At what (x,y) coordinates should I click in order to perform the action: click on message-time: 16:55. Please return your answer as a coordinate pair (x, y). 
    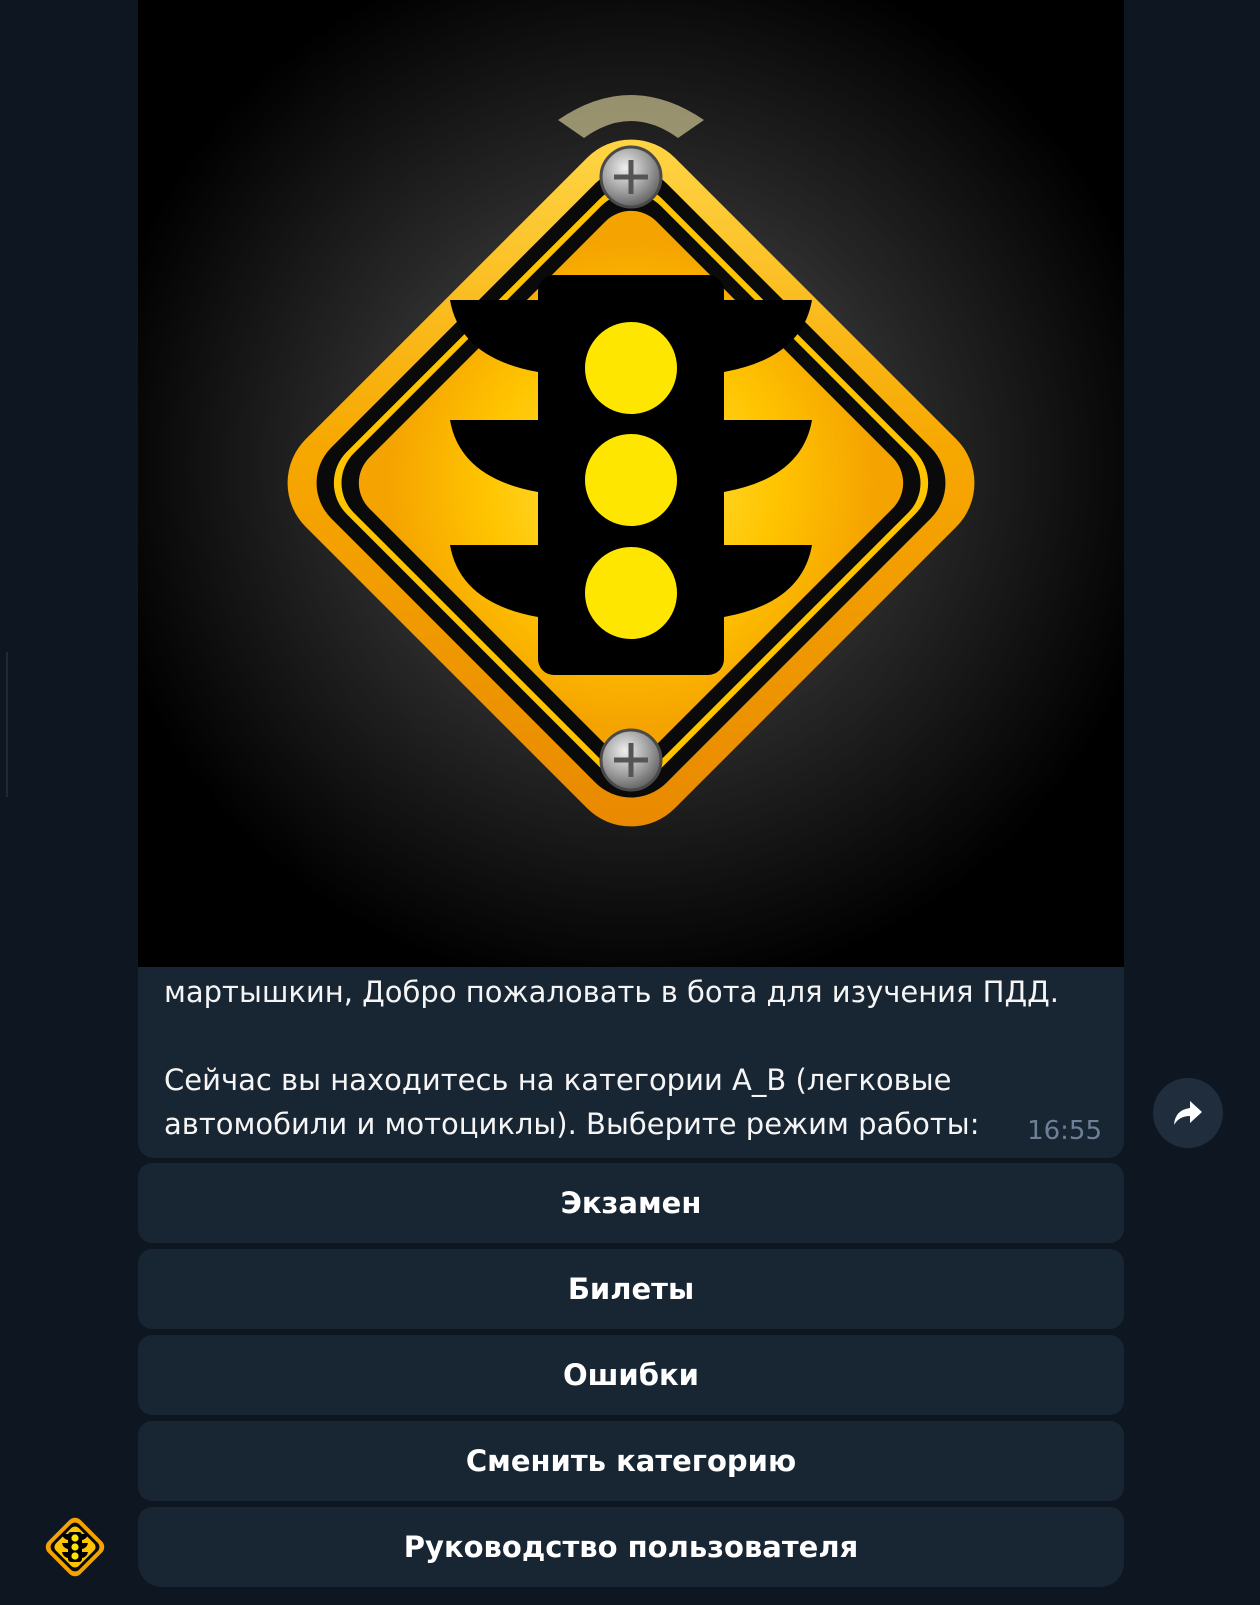
    Looking at the image, I should click on (1064, 1131).